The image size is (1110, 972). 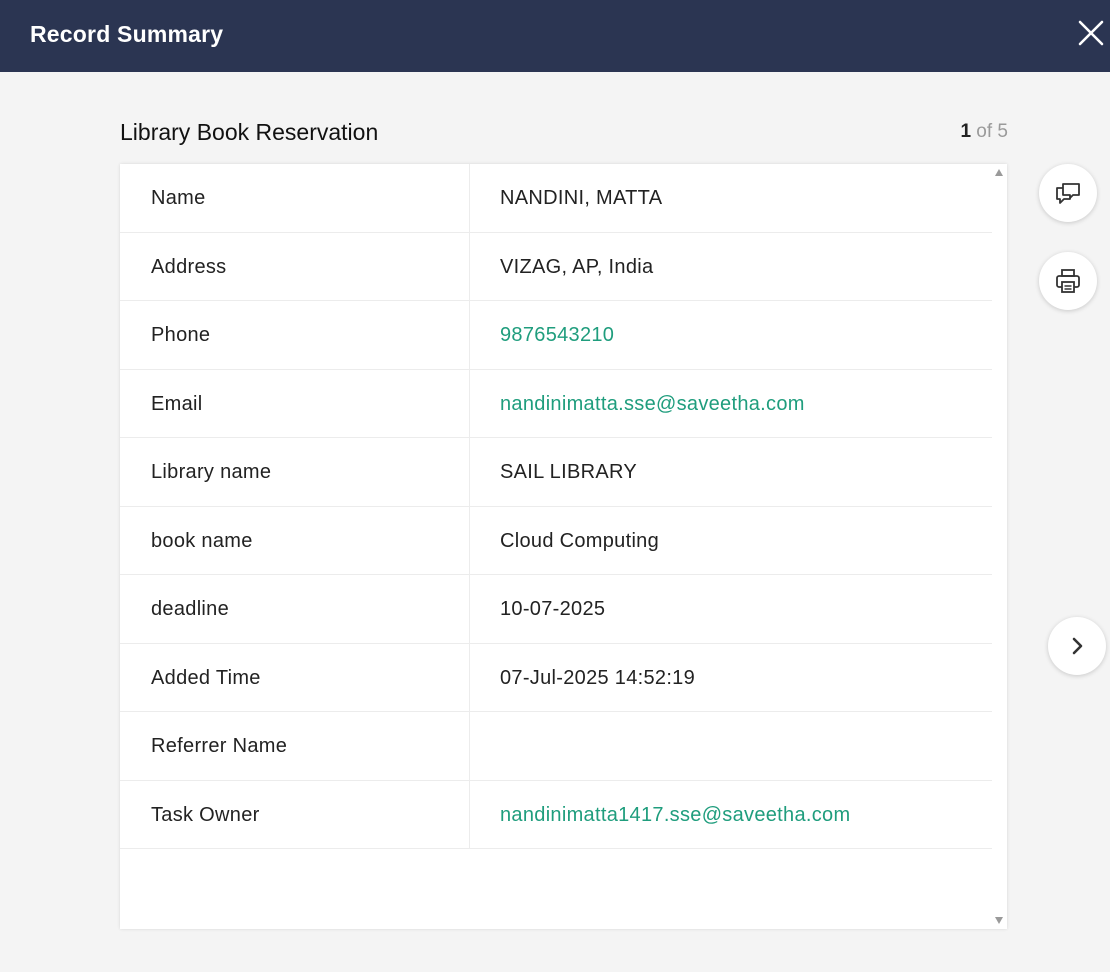 What do you see at coordinates (211, 472) in the screenshot?
I see `field-label: Library name` at bounding box center [211, 472].